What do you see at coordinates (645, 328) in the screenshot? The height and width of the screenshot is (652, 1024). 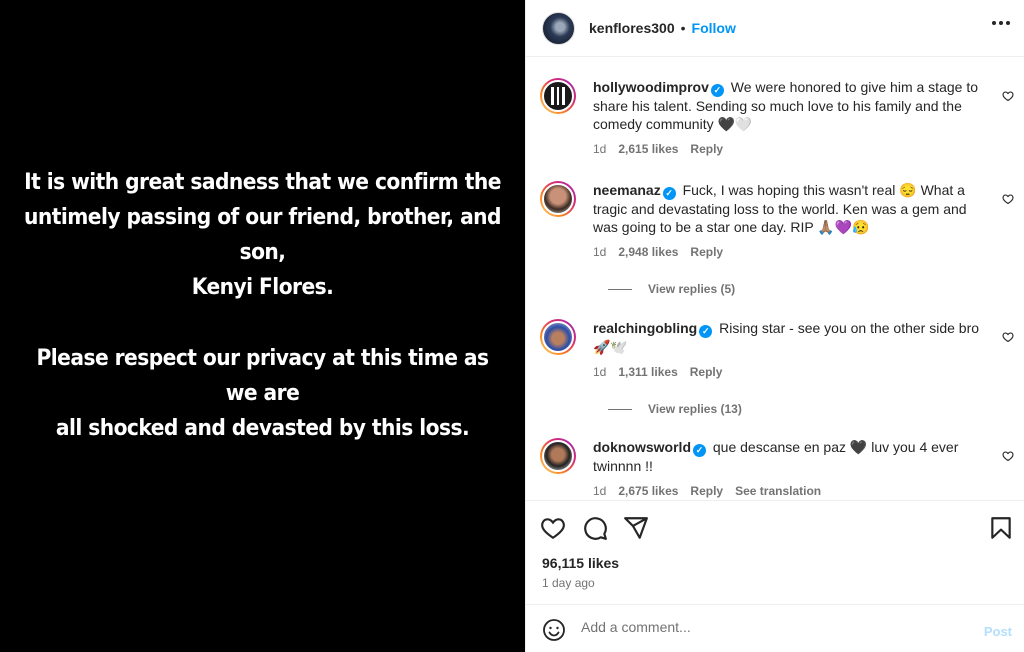 I see `commenter-username: realchingobling` at bounding box center [645, 328].